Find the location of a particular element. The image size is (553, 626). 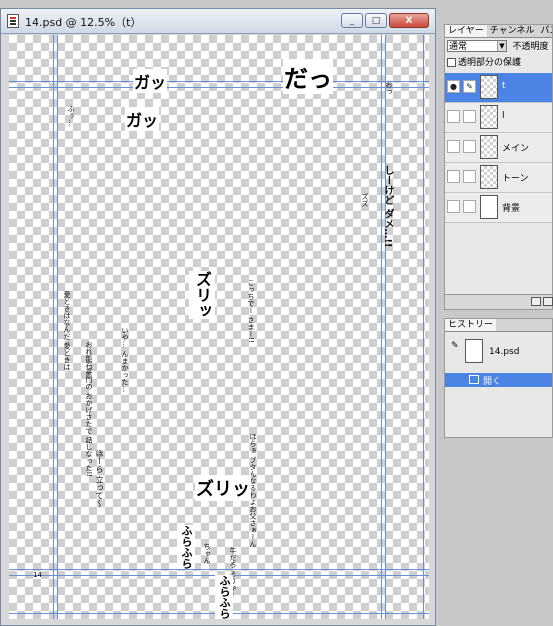

tab-paths: パス is located at coordinates (544, 31).